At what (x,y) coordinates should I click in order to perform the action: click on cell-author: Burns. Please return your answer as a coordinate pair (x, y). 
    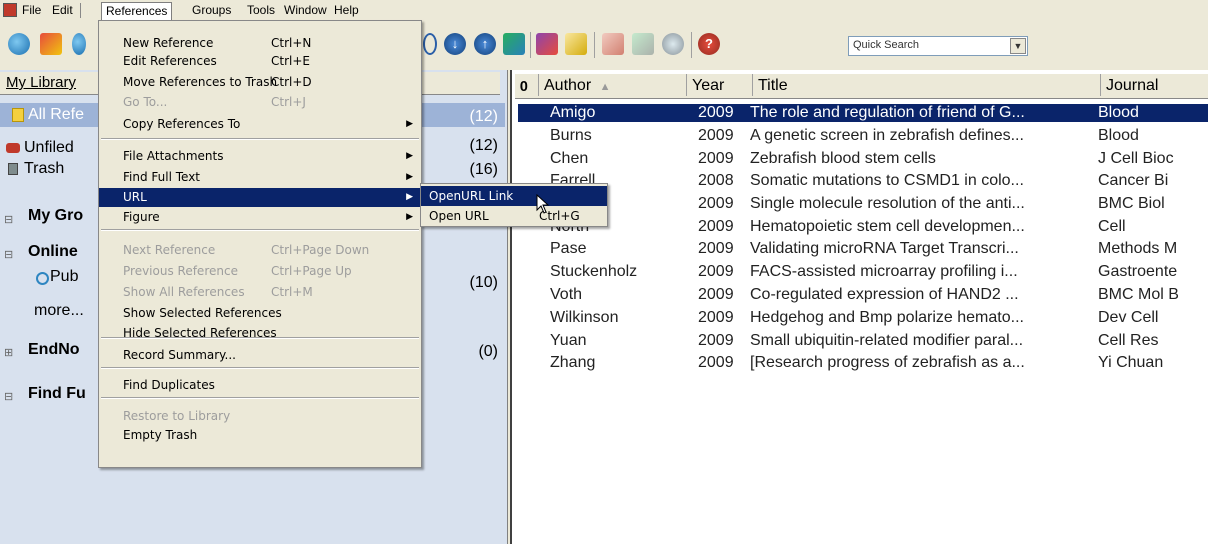
    Looking at the image, I should click on (571, 135).